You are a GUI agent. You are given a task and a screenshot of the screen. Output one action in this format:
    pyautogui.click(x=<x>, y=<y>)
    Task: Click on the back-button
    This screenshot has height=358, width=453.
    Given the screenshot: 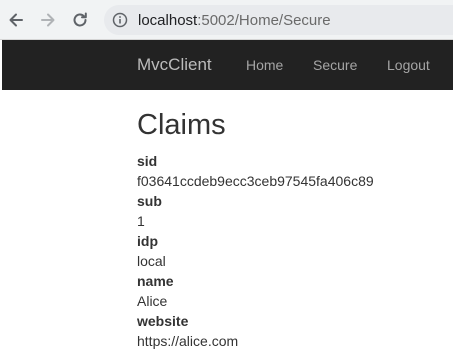 What is the action you would take?
    pyautogui.click(x=16, y=20)
    